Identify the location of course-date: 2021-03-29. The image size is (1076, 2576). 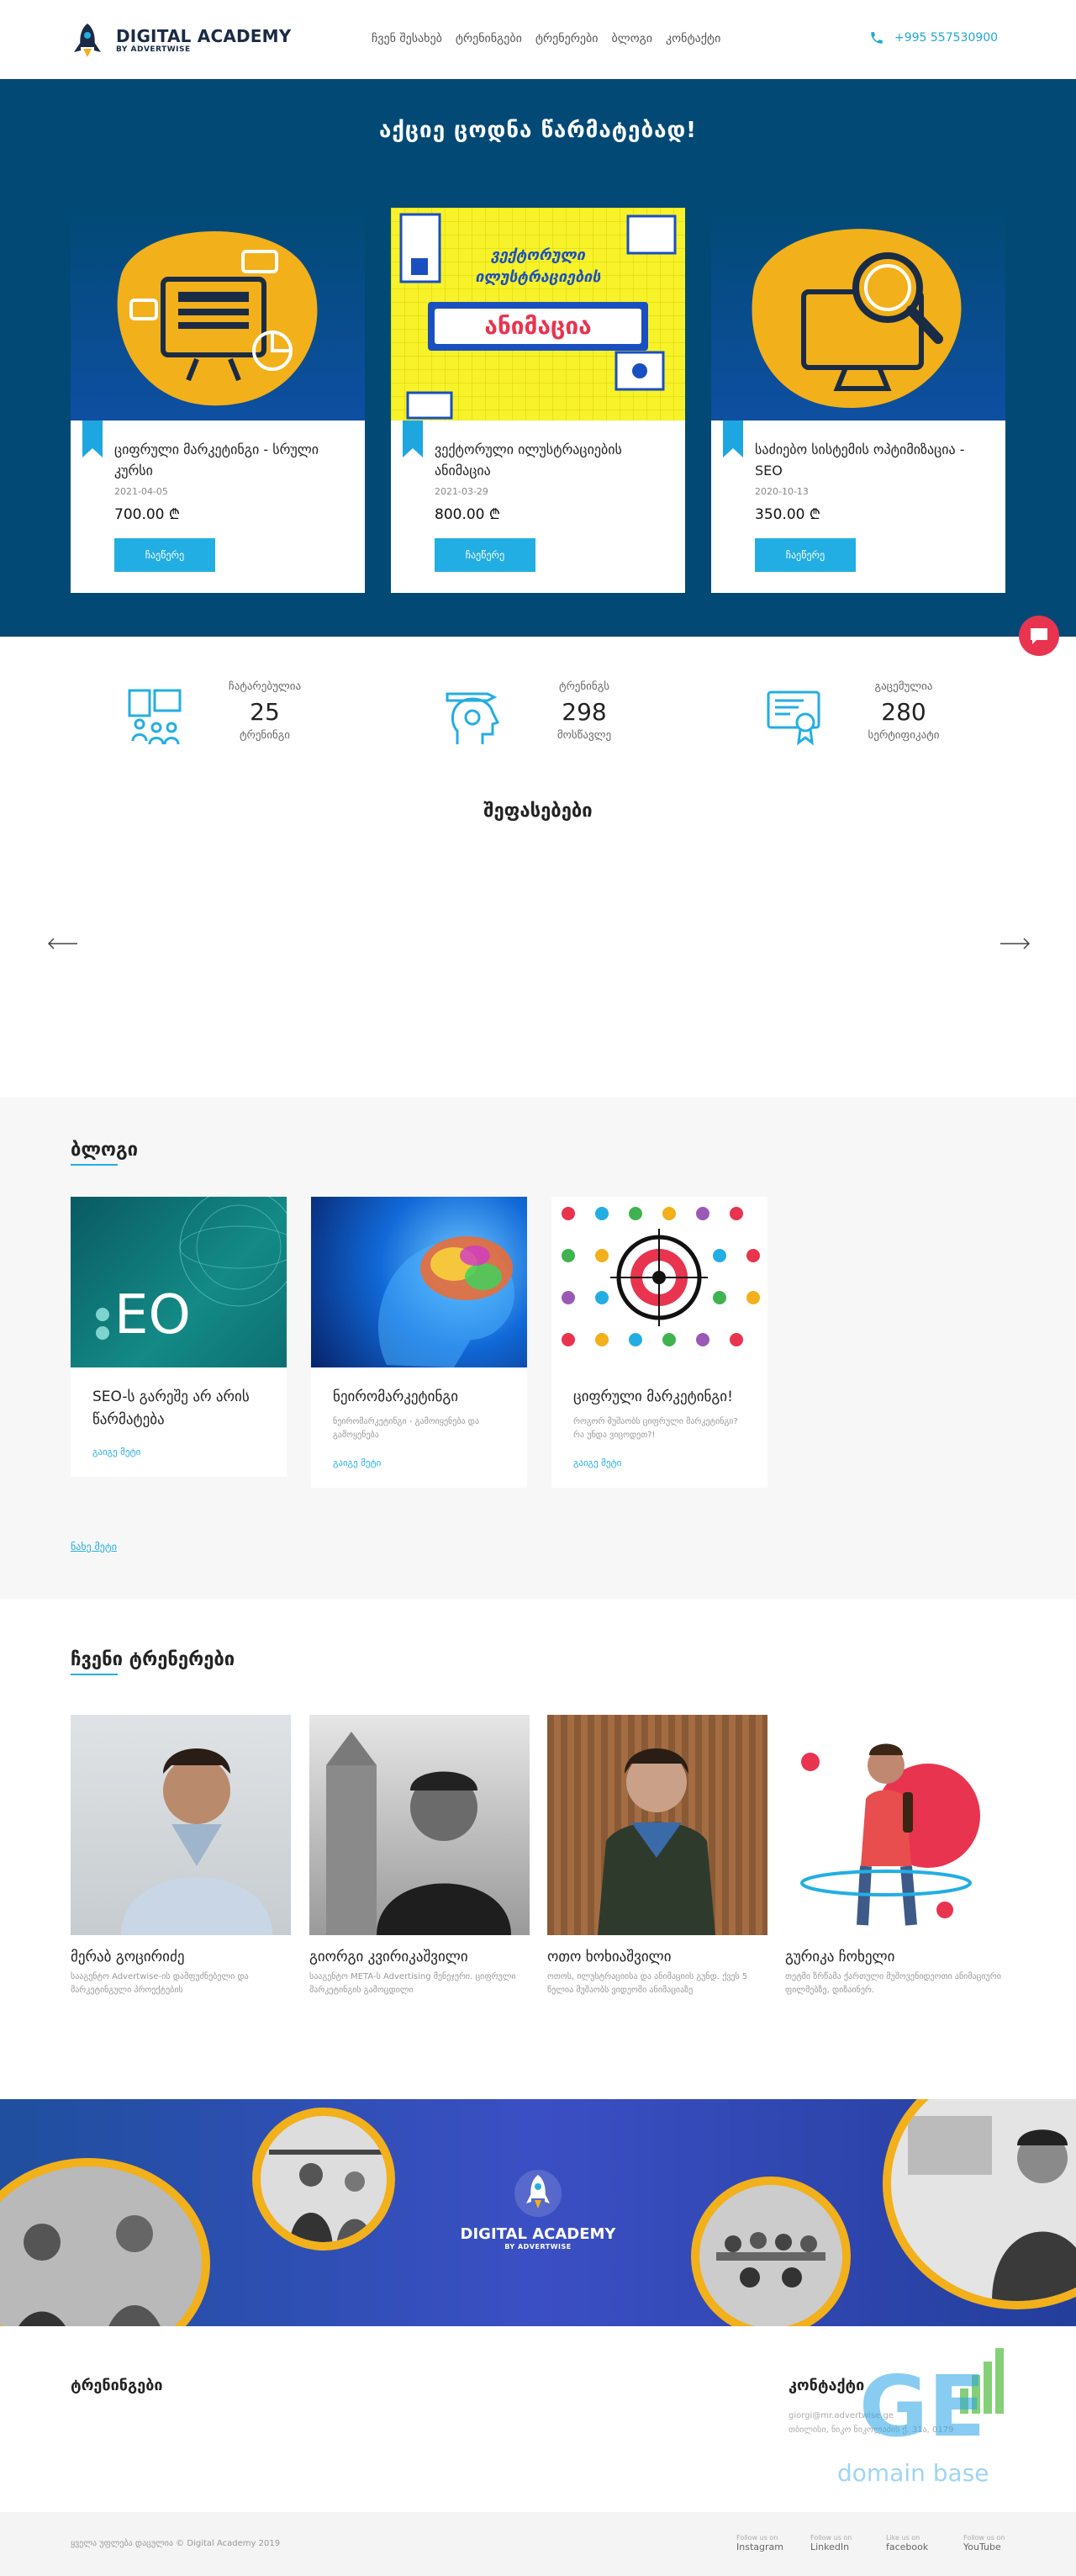
(461, 491).